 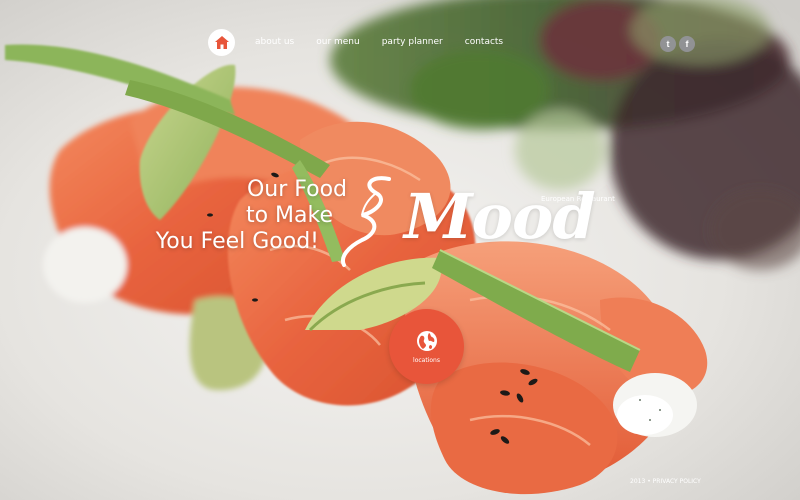 What do you see at coordinates (337, 42) in the screenshot?
I see `nav-item-our-menu: our menu` at bounding box center [337, 42].